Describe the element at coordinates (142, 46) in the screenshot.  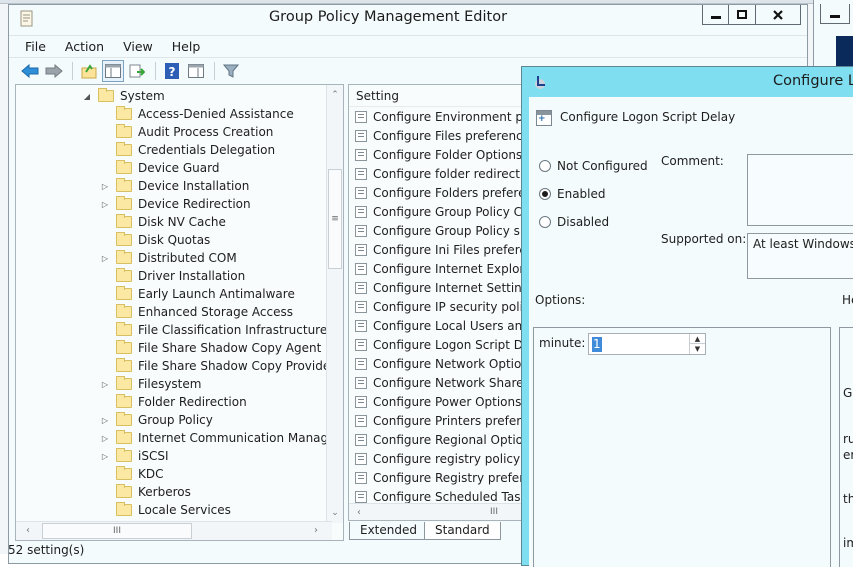
I see `menu-view: View` at that location.